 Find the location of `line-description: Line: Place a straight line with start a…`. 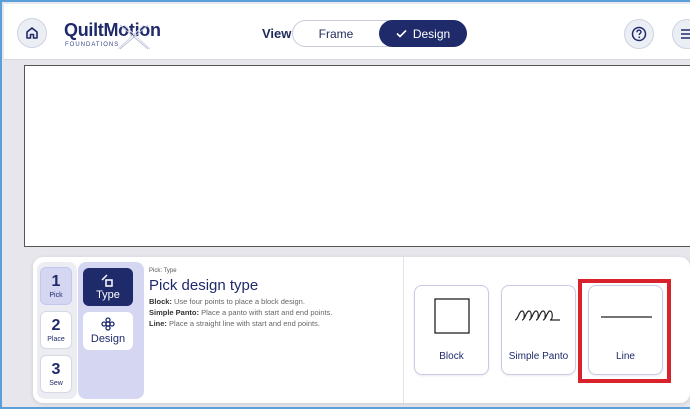

line-description: Line: Place a straight line with start a… is located at coordinates (274, 324).